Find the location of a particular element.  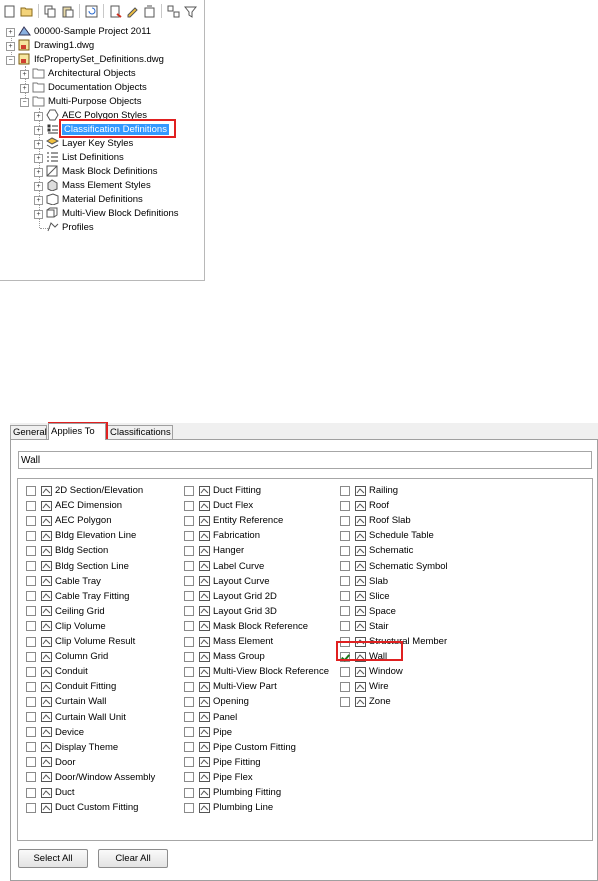

tree-item-multi-view-block-definitions: Multi-View Block Definitions is located at coordinates (112, 213).